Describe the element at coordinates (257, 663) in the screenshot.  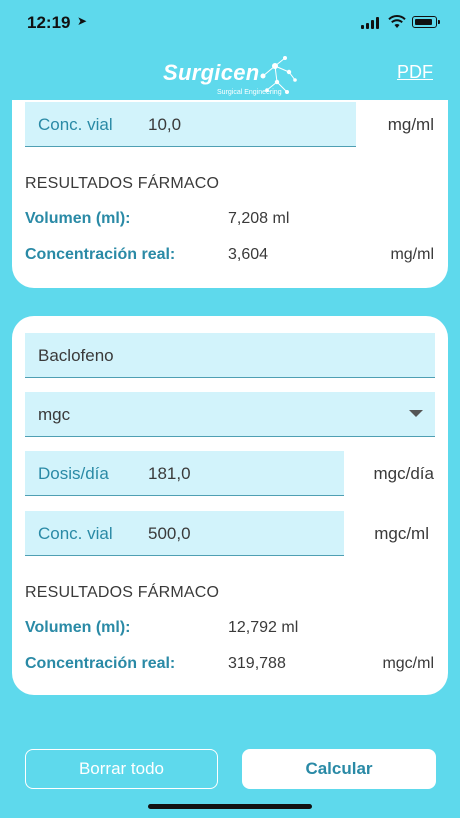
I see `real-conc-value: 319,788` at that location.